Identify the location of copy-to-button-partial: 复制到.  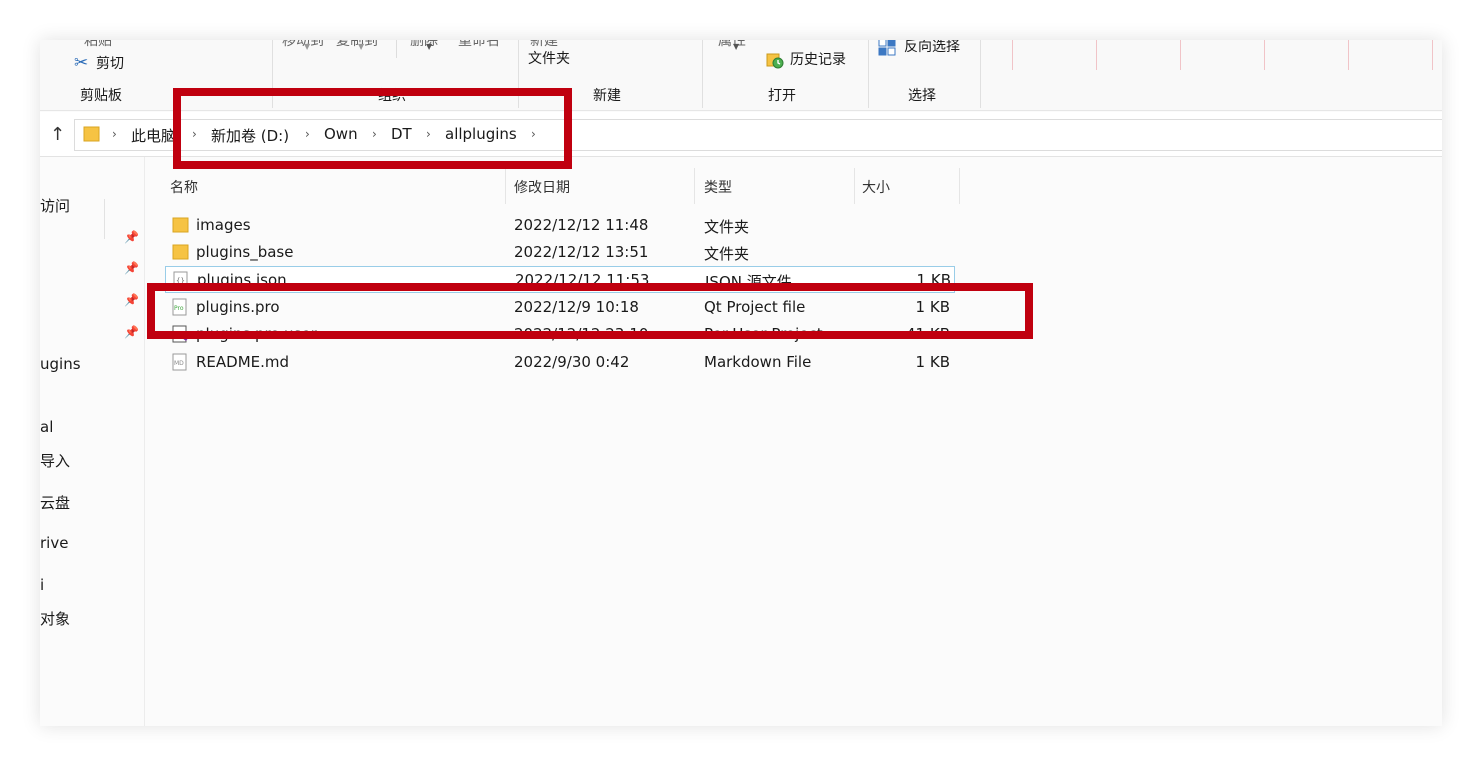
(357, 45).